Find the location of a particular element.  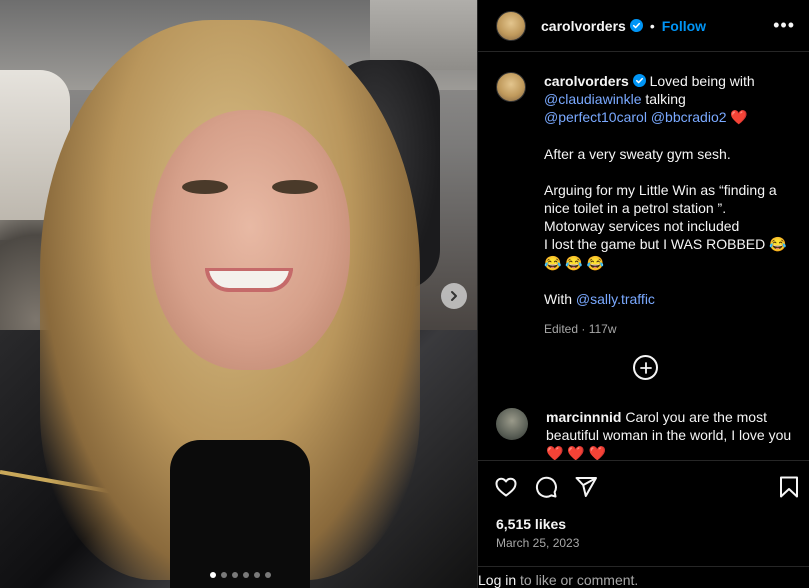

next-slide-button is located at coordinates (454, 296).